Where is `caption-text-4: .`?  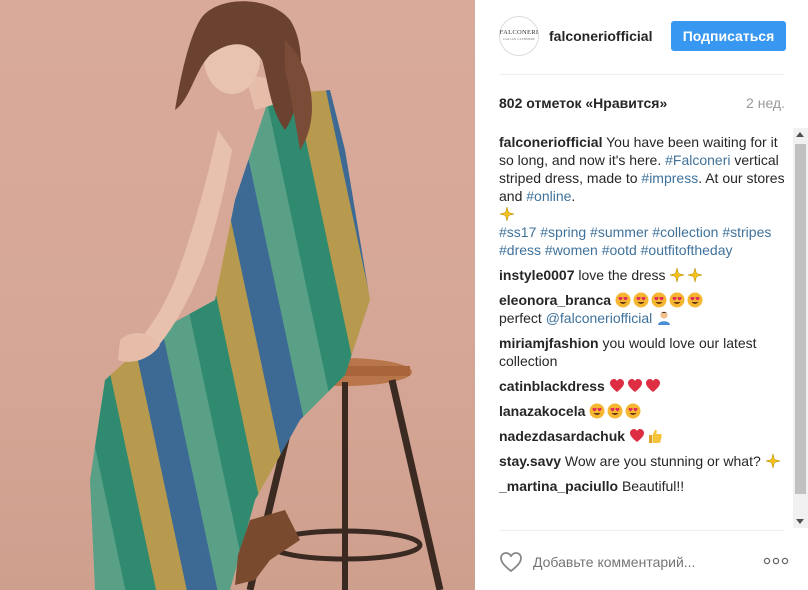
caption-text-4: . is located at coordinates (573, 196).